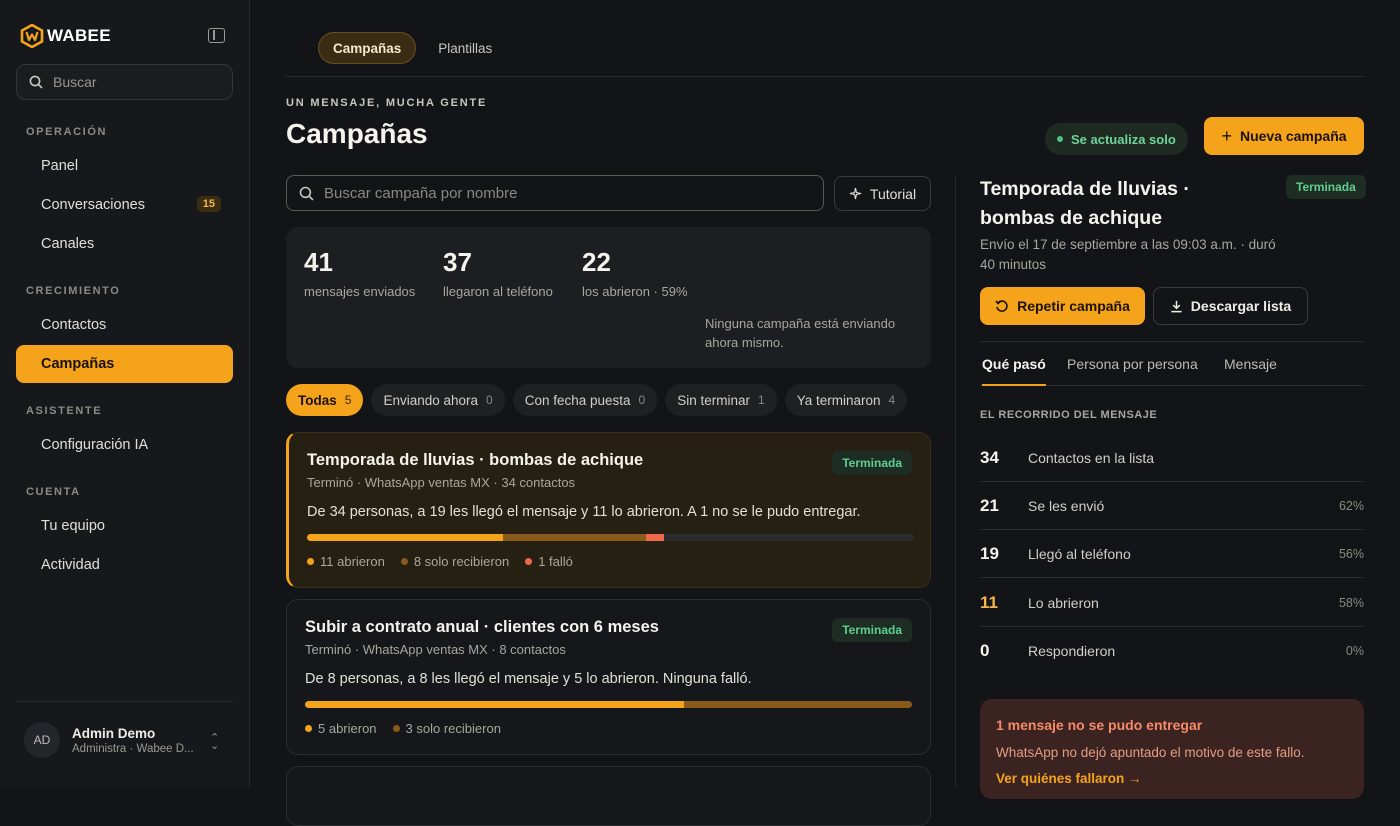  What do you see at coordinates (1176, 306) in the screenshot?
I see `download-icon` at bounding box center [1176, 306].